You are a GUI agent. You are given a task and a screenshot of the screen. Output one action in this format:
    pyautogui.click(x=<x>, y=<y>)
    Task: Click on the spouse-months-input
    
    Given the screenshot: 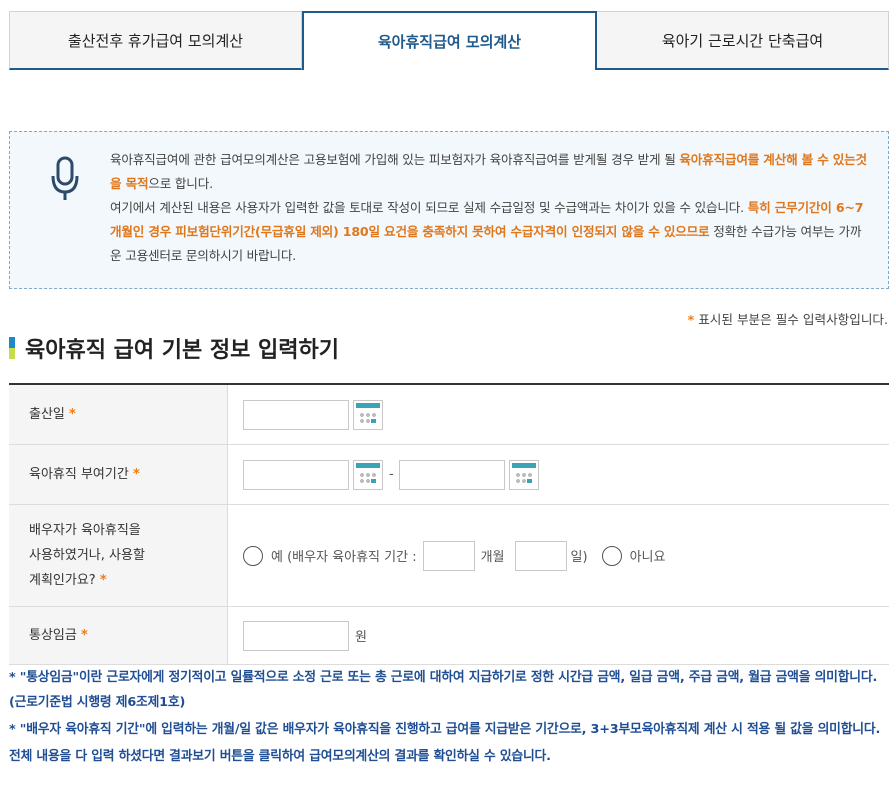 What is the action you would take?
    pyautogui.click(x=448, y=555)
    